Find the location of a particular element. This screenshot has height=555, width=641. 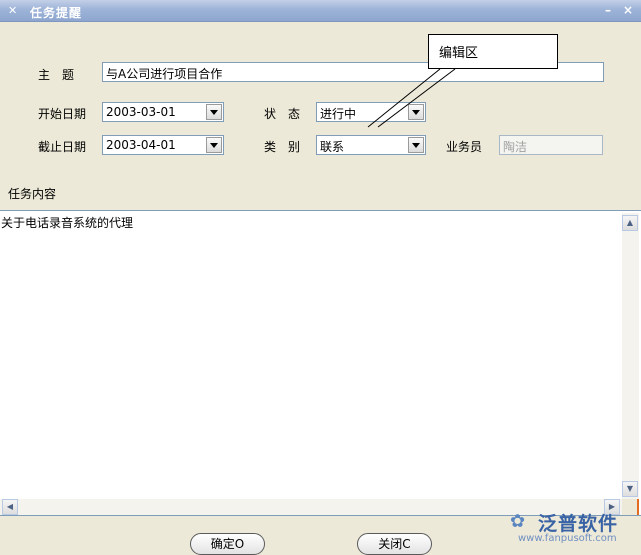

content-label: 任务内容 is located at coordinates (32, 194).